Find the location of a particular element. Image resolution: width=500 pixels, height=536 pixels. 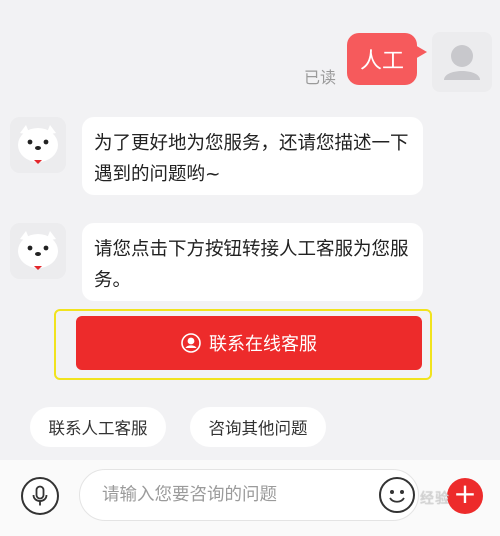

bot-message-bubble: 请您点击下方按钮转接人工客服为您服务。 is located at coordinates (252, 262).